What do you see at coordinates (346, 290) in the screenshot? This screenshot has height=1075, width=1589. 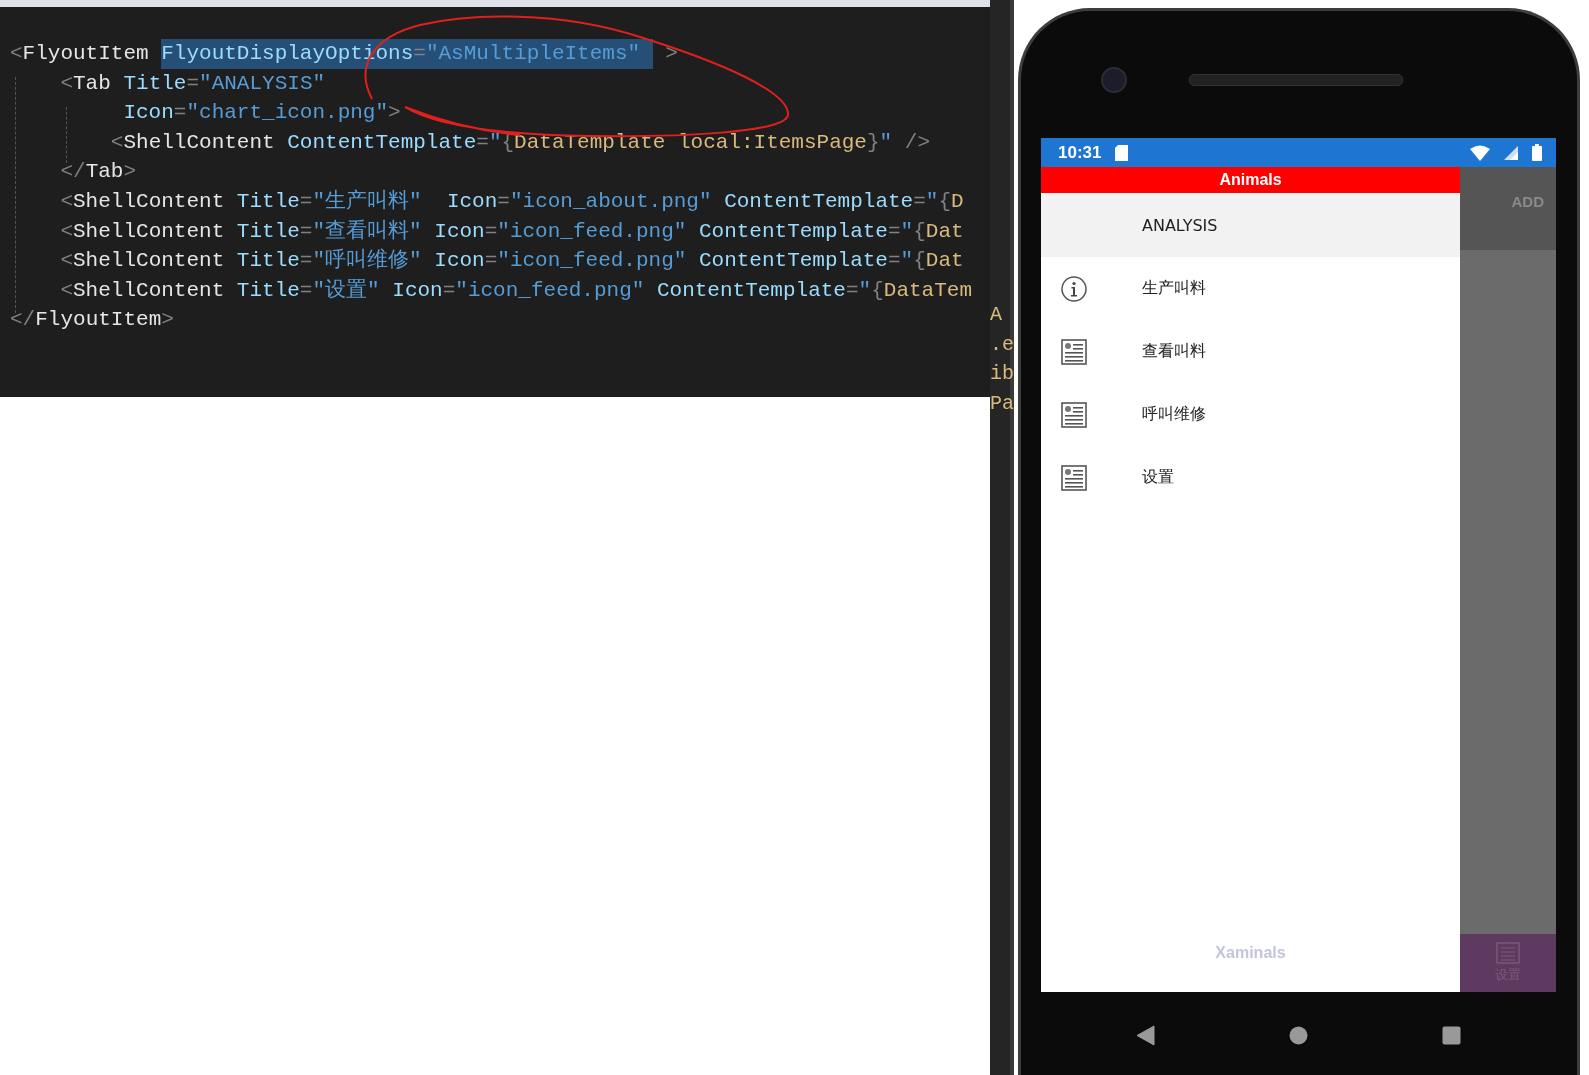 I see `code-token: "设置"` at bounding box center [346, 290].